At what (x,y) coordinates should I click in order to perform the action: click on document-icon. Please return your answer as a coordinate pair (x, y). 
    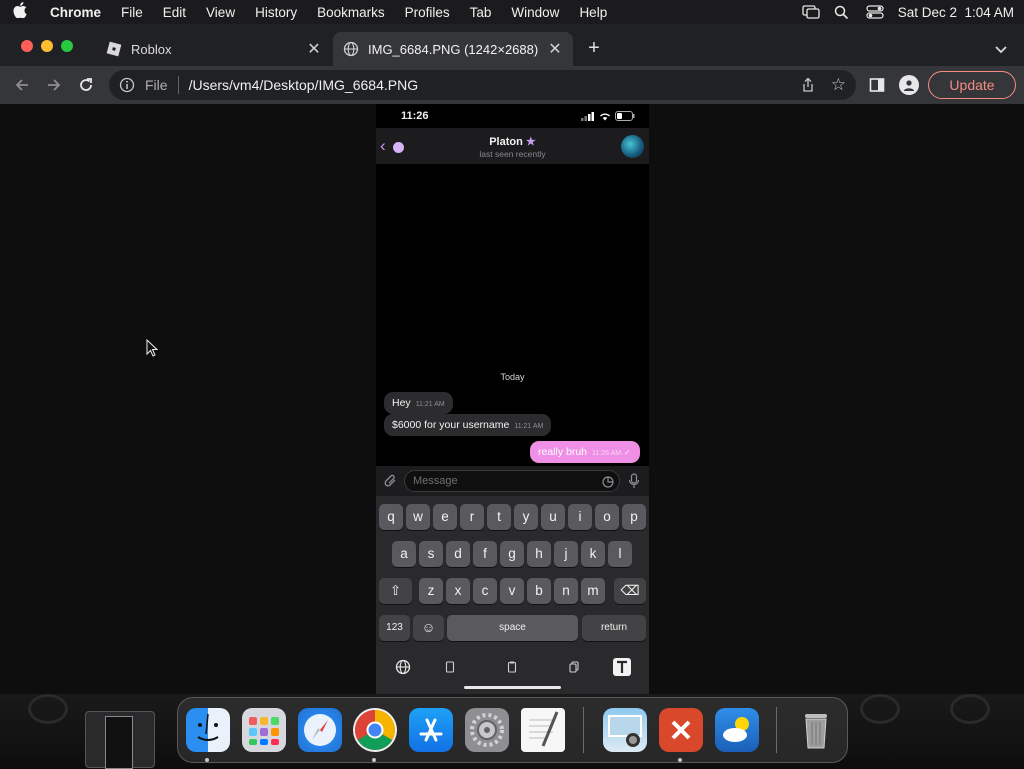
    Looking at the image, I should click on (450, 667).